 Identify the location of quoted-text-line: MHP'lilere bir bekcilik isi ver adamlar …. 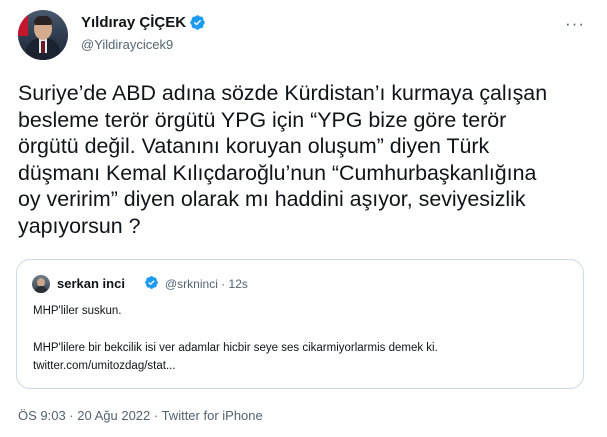
(235, 348).